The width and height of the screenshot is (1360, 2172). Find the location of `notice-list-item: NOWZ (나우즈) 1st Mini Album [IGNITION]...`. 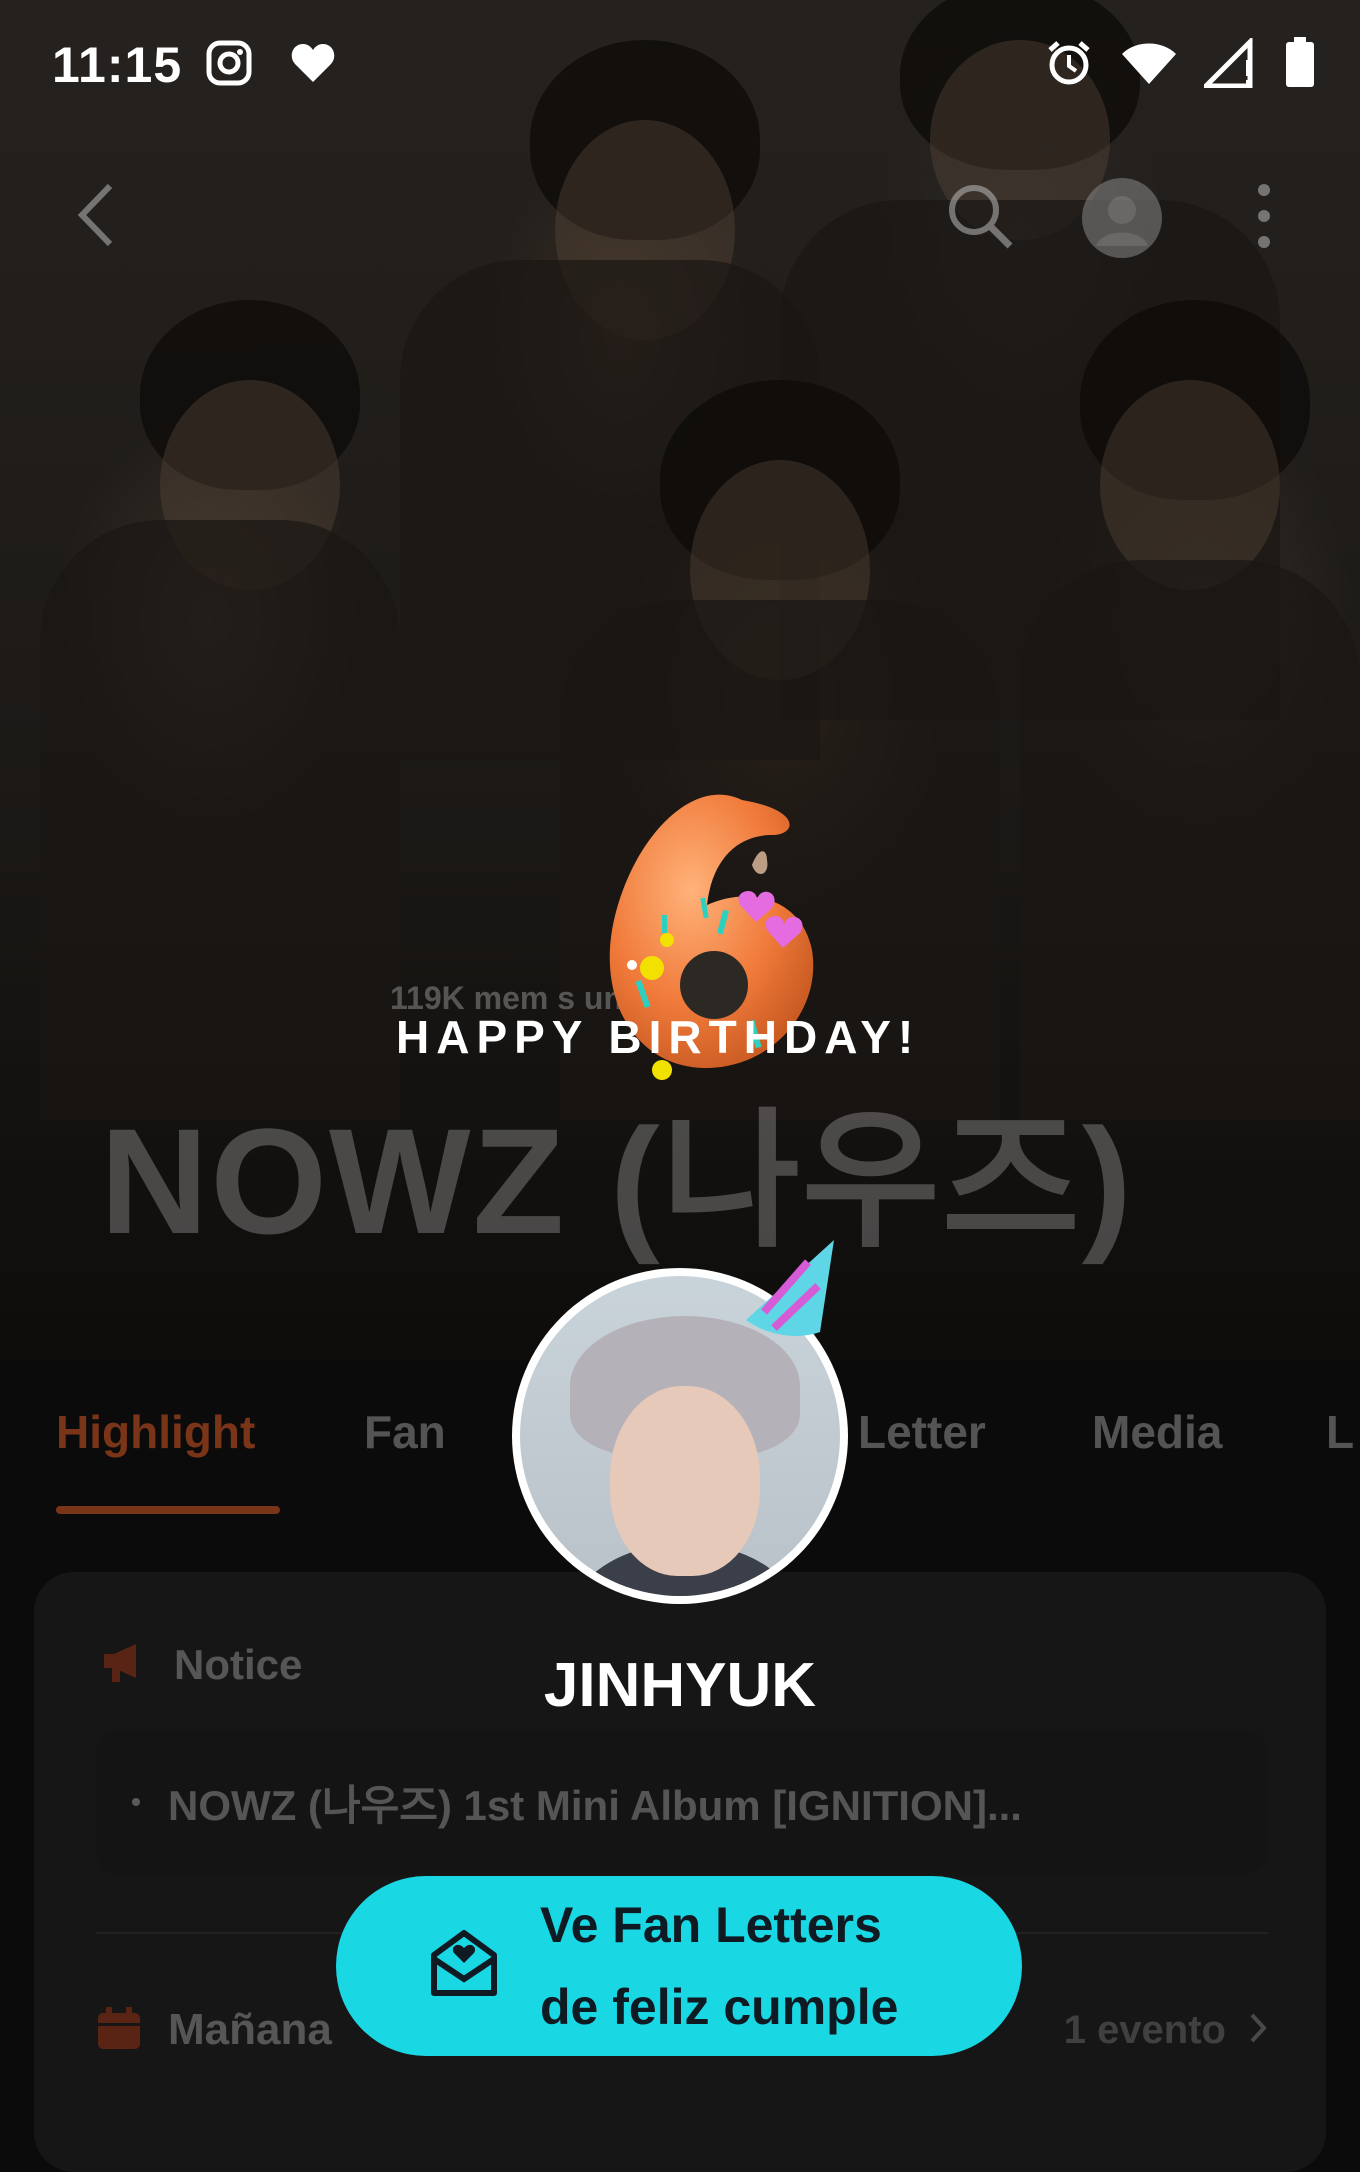

notice-list-item: NOWZ (나우즈) 1st Mini Album [IGNITION]... is located at coordinates (682, 1802).